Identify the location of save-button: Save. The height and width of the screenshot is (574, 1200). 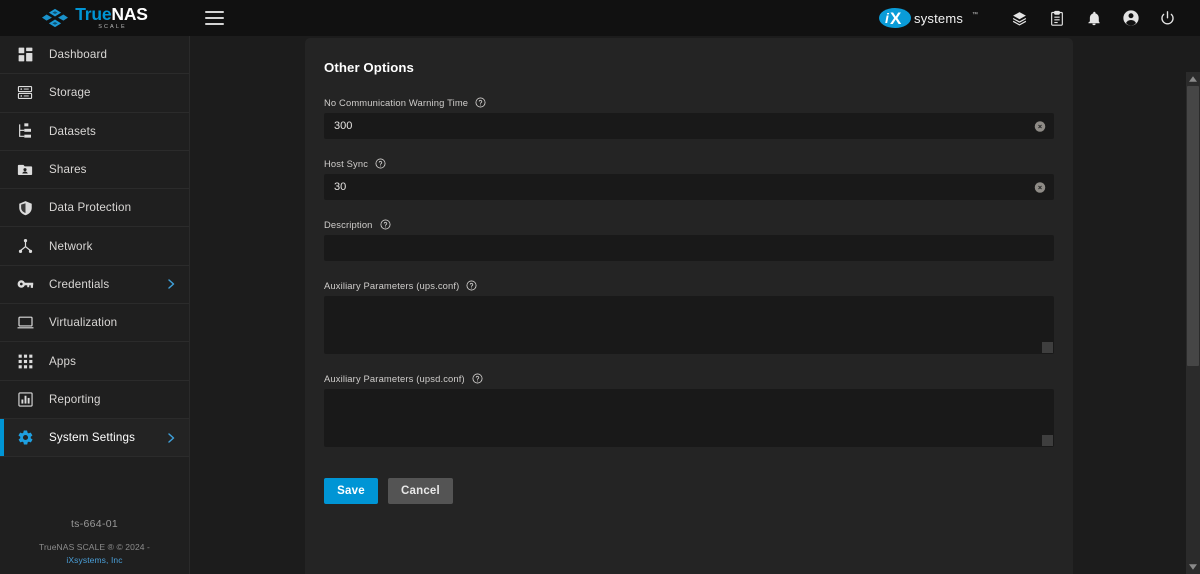
(351, 491).